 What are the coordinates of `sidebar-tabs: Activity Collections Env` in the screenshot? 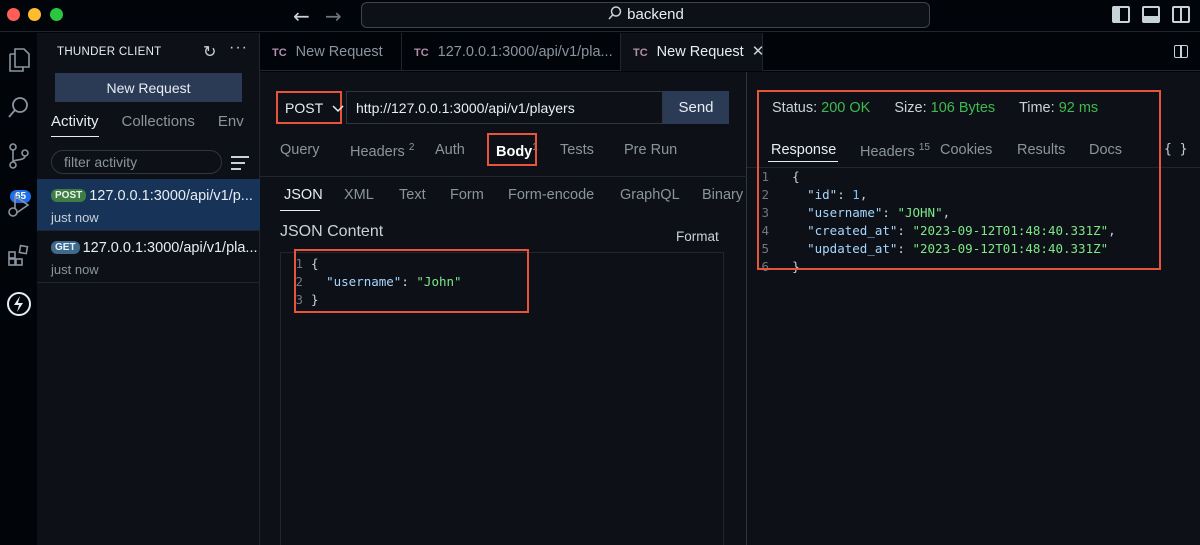 It's located at (147, 125).